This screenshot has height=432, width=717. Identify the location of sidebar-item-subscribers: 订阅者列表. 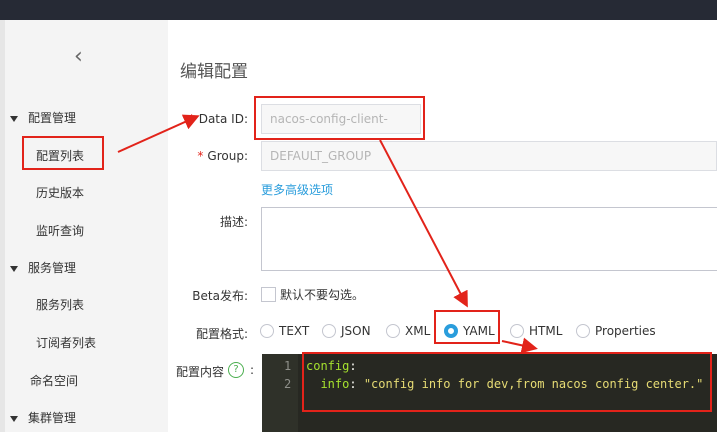
(66, 342).